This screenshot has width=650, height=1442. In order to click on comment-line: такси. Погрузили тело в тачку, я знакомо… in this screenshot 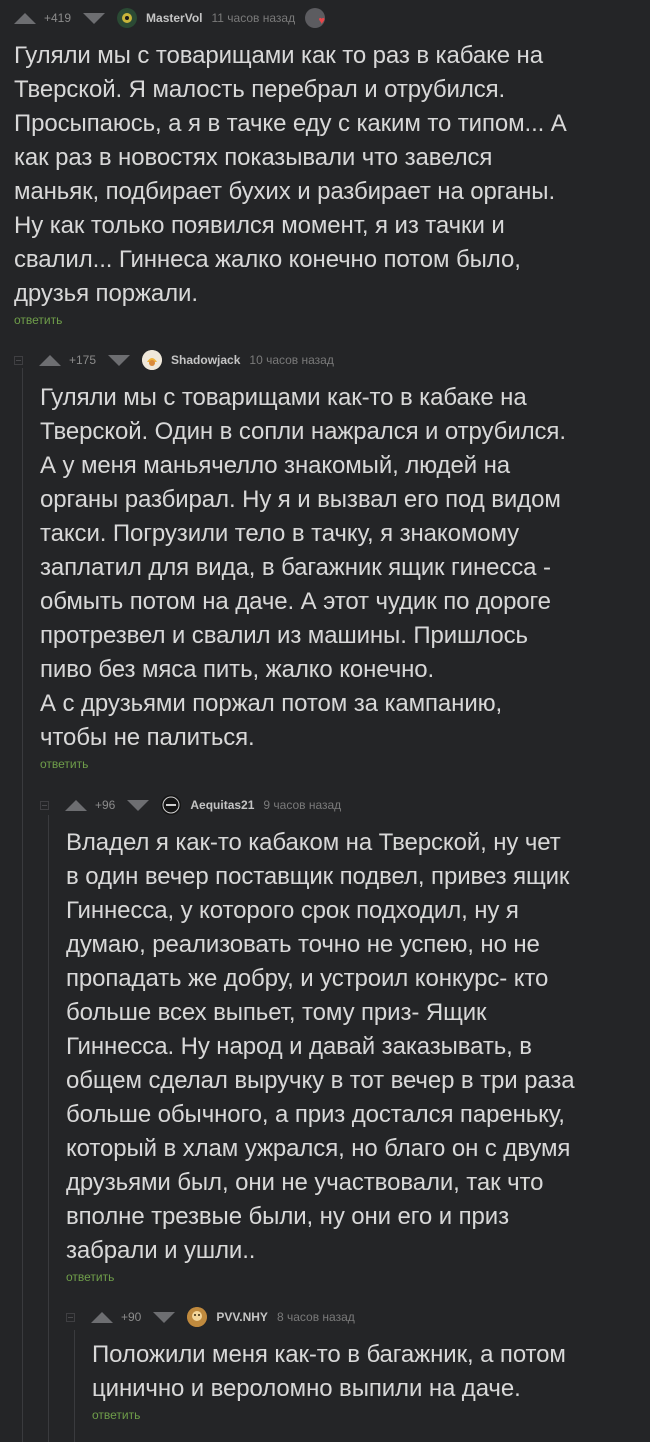, I will do `click(280, 533)`.